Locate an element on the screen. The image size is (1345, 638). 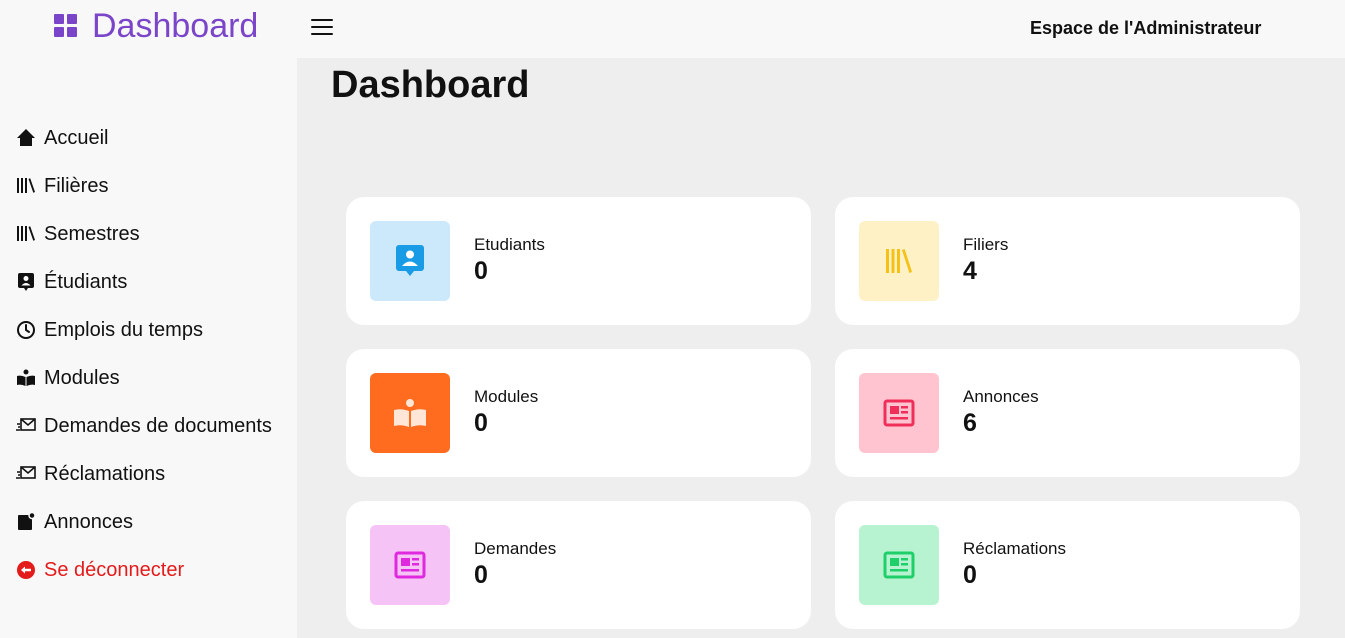
logout-button: Se déconnecter is located at coordinates (100, 570).